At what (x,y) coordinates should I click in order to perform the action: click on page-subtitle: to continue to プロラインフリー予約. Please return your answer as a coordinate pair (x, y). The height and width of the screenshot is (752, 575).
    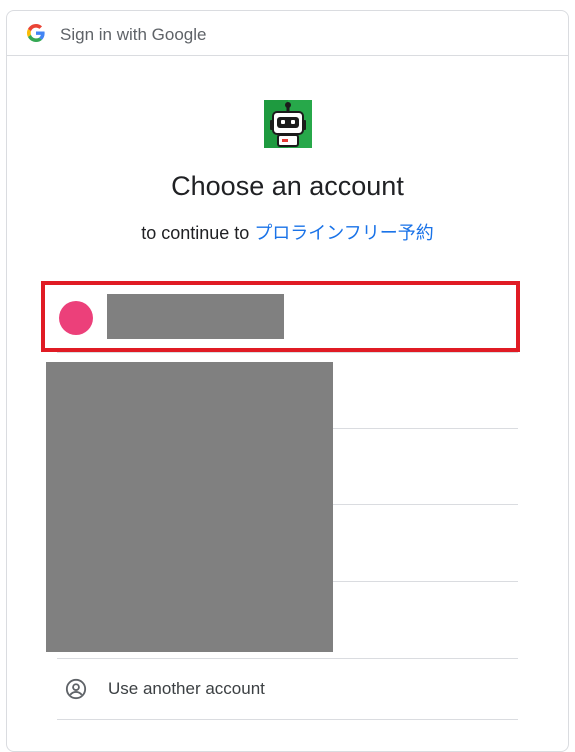
    Looking at the image, I should click on (287, 233).